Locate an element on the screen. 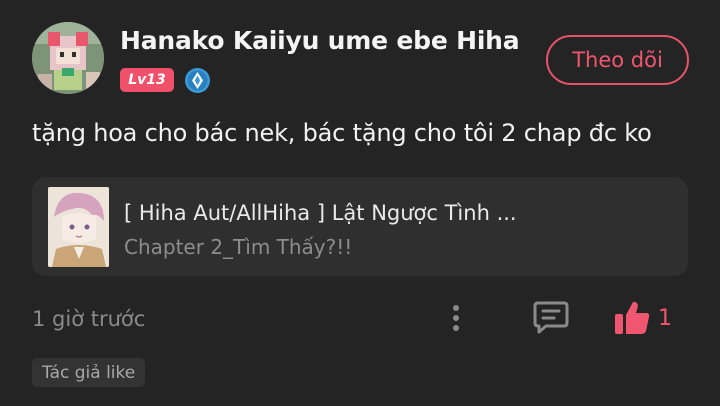  reply-icon is located at coordinates (551, 317).